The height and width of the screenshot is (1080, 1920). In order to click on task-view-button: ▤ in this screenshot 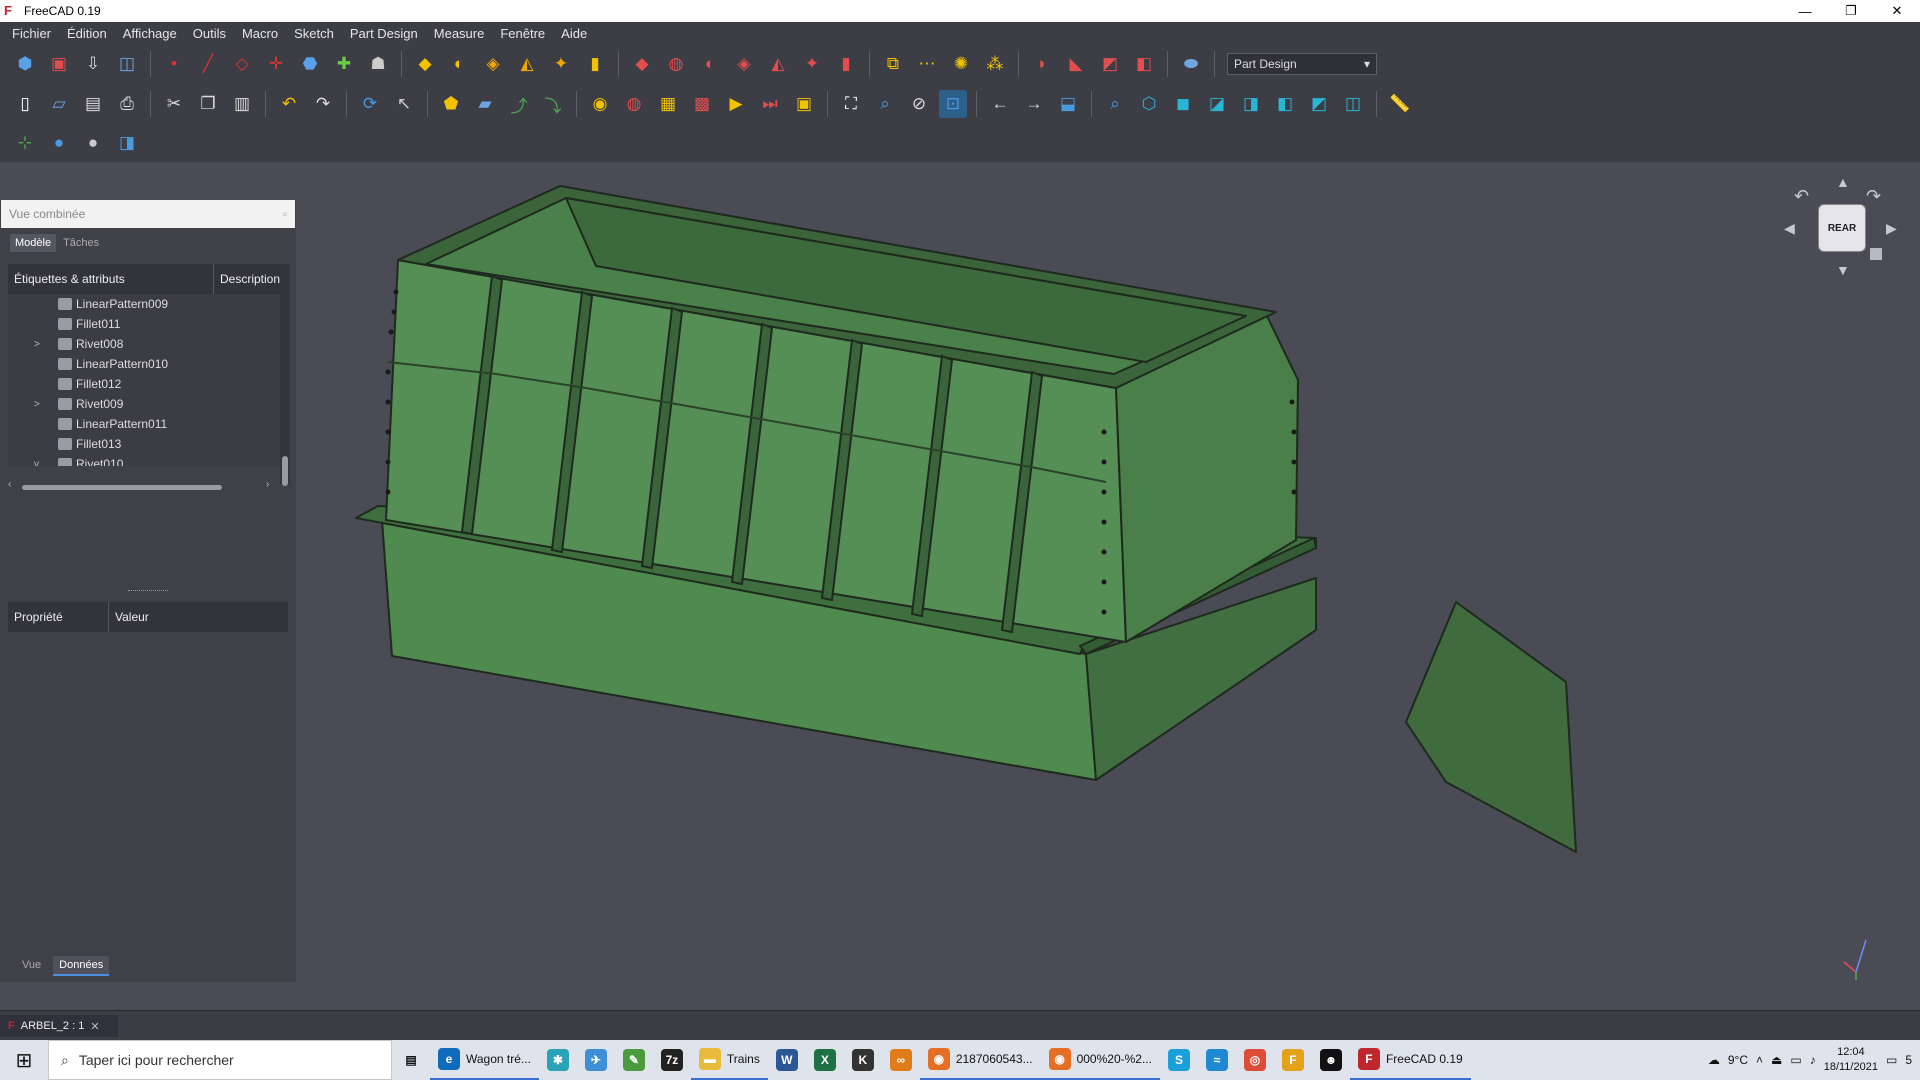, I will do `click(411, 1060)`.